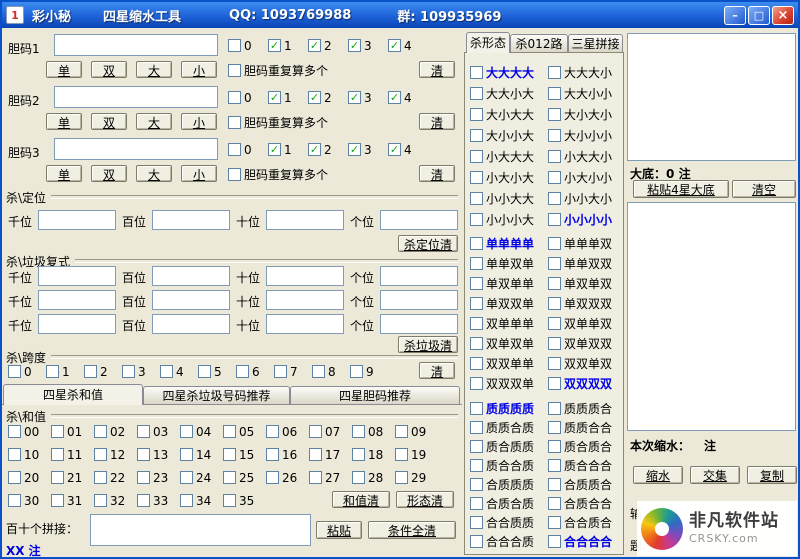 Image resolution: width=800 pixels, height=559 pixels. What do you see at coordinates (281, 454) in the screenshot?
I see `sum-option: 16` at bounding box center [281, 454].